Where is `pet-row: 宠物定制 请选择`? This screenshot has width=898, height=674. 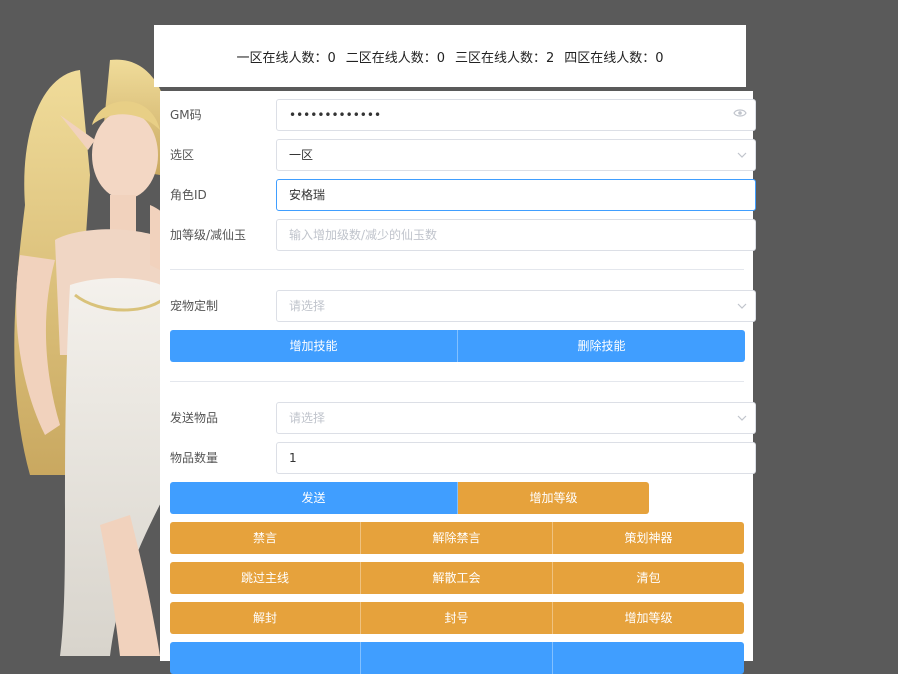 pet-row: 宠物定制 请选择 is located at coordinates (463, 306).